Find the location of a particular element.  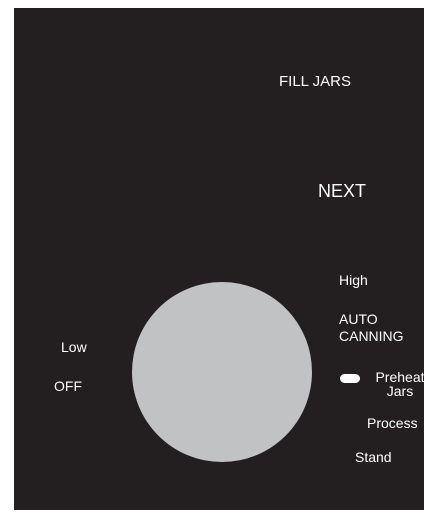

setting-stand-label: Stand is located at coordinates (373, 457).